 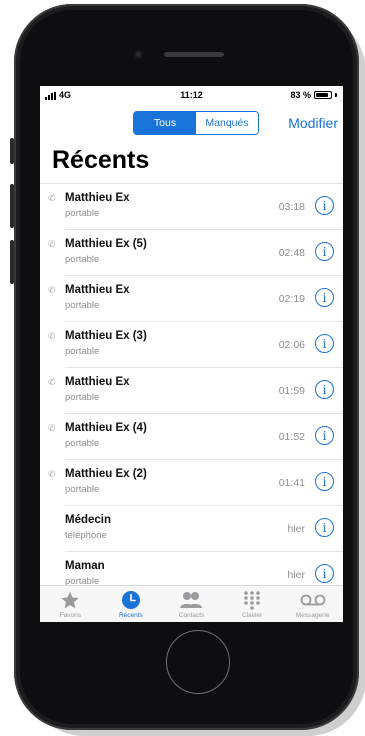 I want to click on segment-tous: Tous, so click(x=165, y=123).